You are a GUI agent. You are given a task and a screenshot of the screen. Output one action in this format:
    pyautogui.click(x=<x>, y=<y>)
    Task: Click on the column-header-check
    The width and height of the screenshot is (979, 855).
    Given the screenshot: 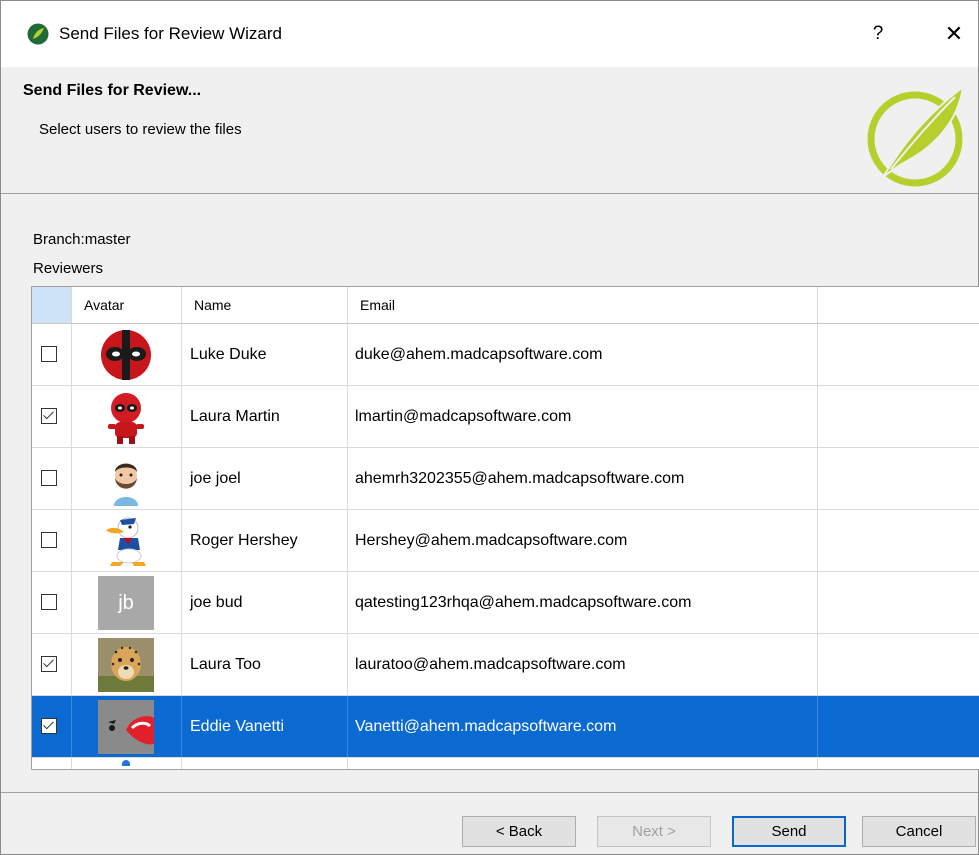 What is the action you would take?
    pyautogui.click(x=52, y=305)
    